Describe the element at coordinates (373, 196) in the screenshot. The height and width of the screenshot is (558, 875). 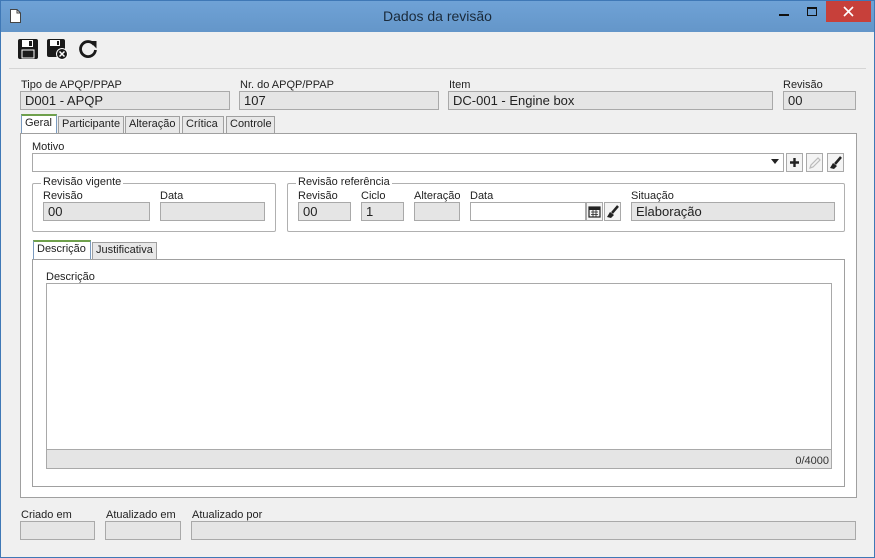
I see `ref-cycle-label: Ciclo` at that location.